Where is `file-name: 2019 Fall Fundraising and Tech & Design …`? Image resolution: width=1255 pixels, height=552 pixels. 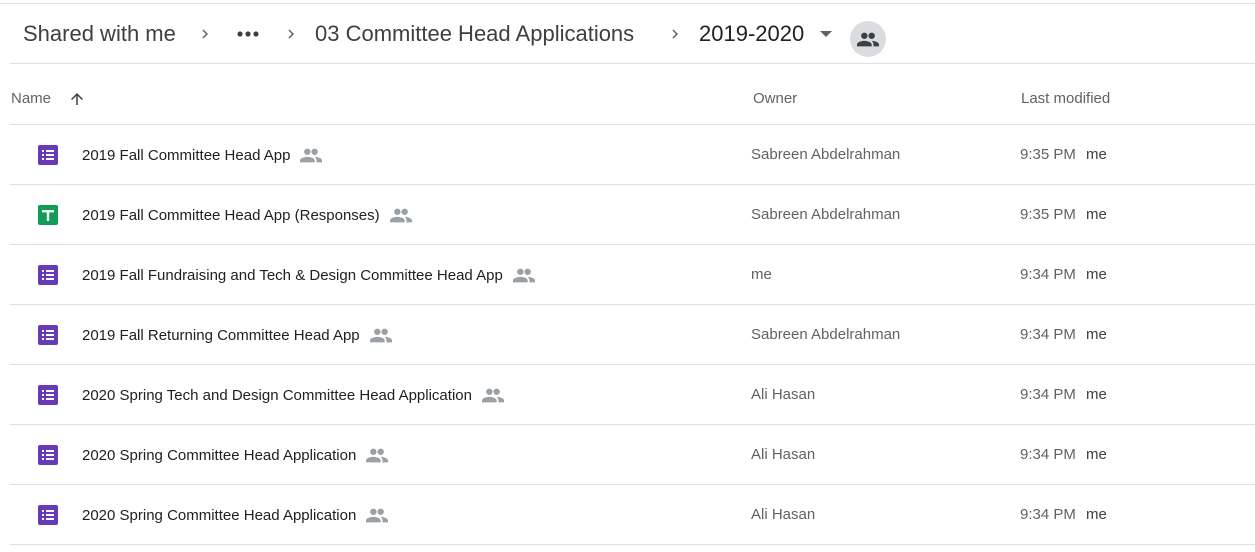
file-name: 2019 Fall Fundraising and Tech & Design … is located at coordinates (292, 275).